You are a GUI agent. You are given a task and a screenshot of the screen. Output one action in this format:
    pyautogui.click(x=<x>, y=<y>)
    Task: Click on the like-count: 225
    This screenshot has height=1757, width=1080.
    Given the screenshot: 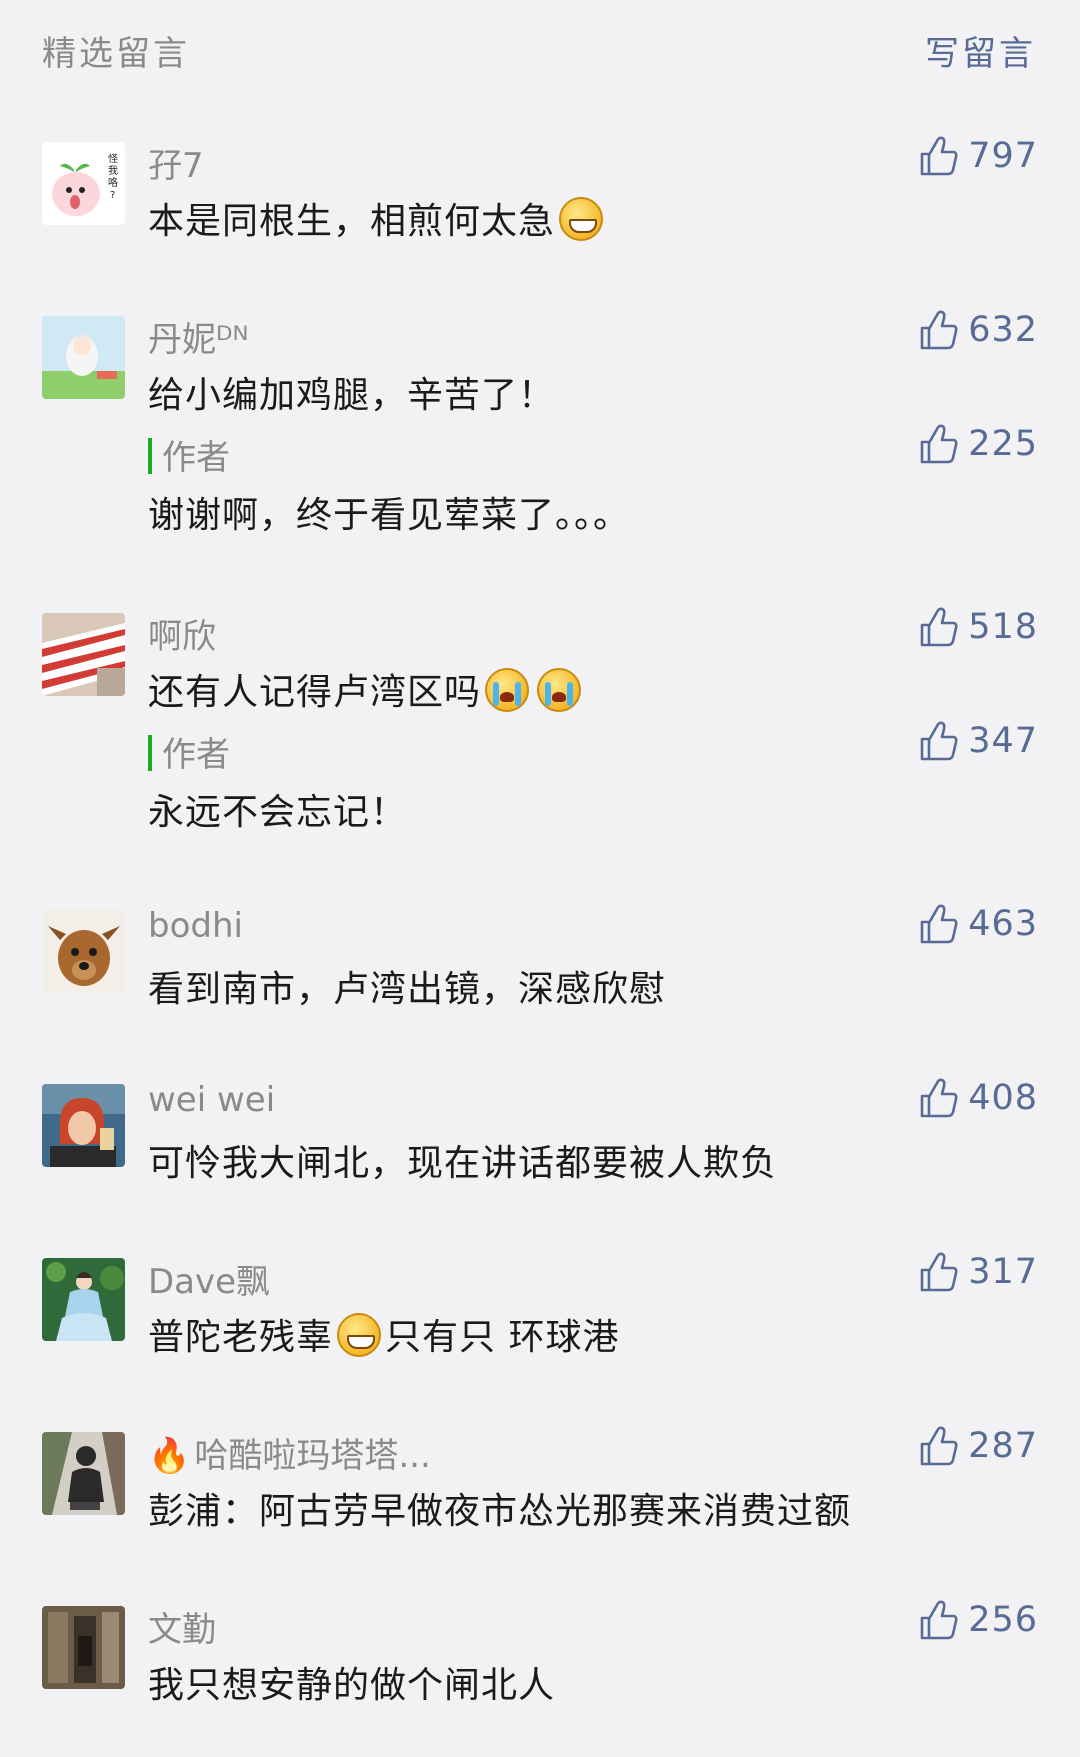 What is the action you would take?
    pyautogui.click(x=1003, y=444)
    